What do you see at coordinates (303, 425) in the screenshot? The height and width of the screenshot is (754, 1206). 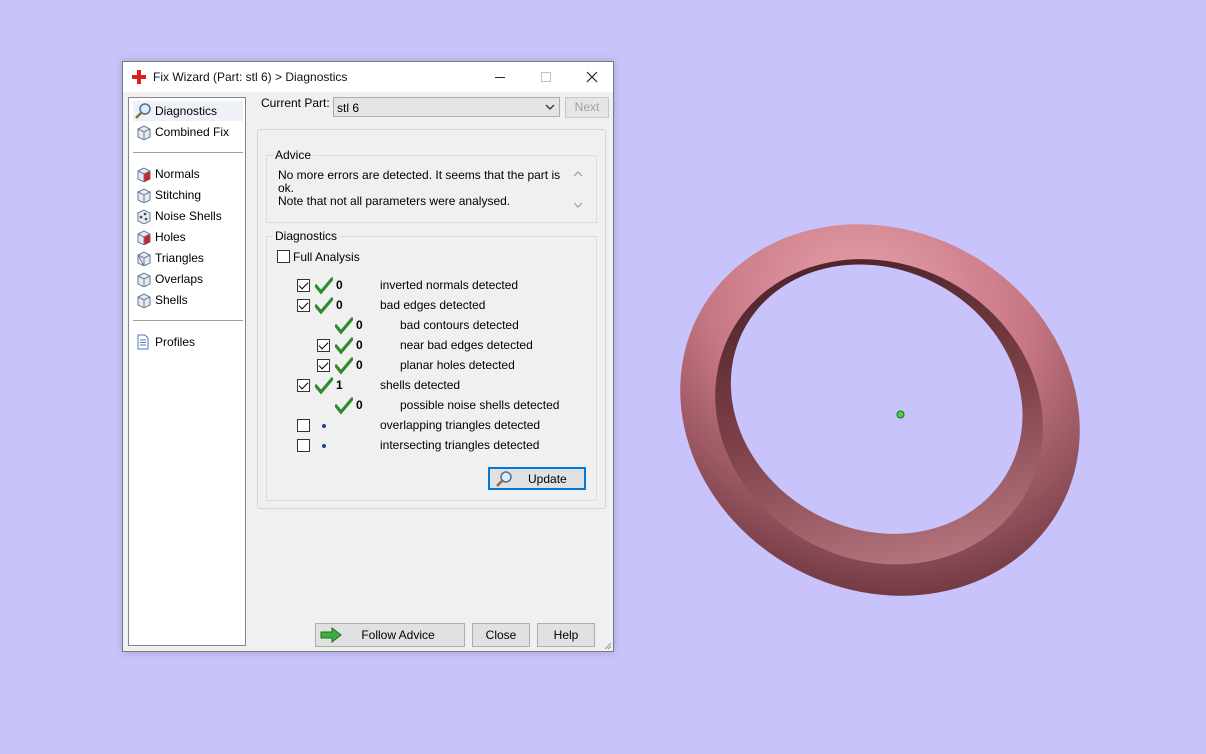 I see `overlapping-triangles-checkbox` at bounding box center [303, 425].